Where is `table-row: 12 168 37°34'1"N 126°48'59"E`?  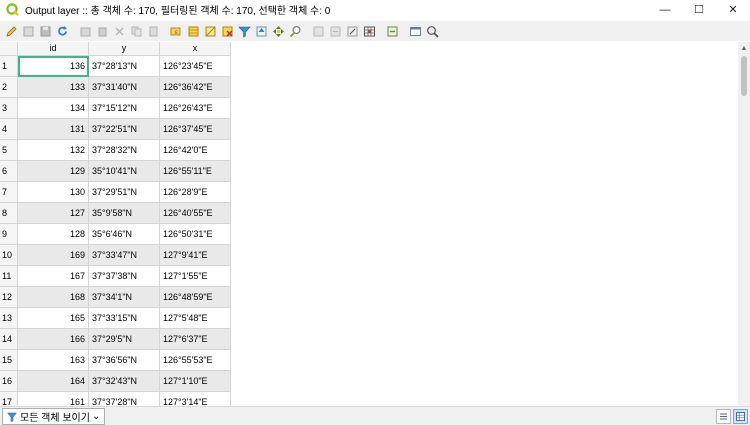
table-row: 12 168 37°34'1"N 126°48'59"E is located at coordinates (115, 297).